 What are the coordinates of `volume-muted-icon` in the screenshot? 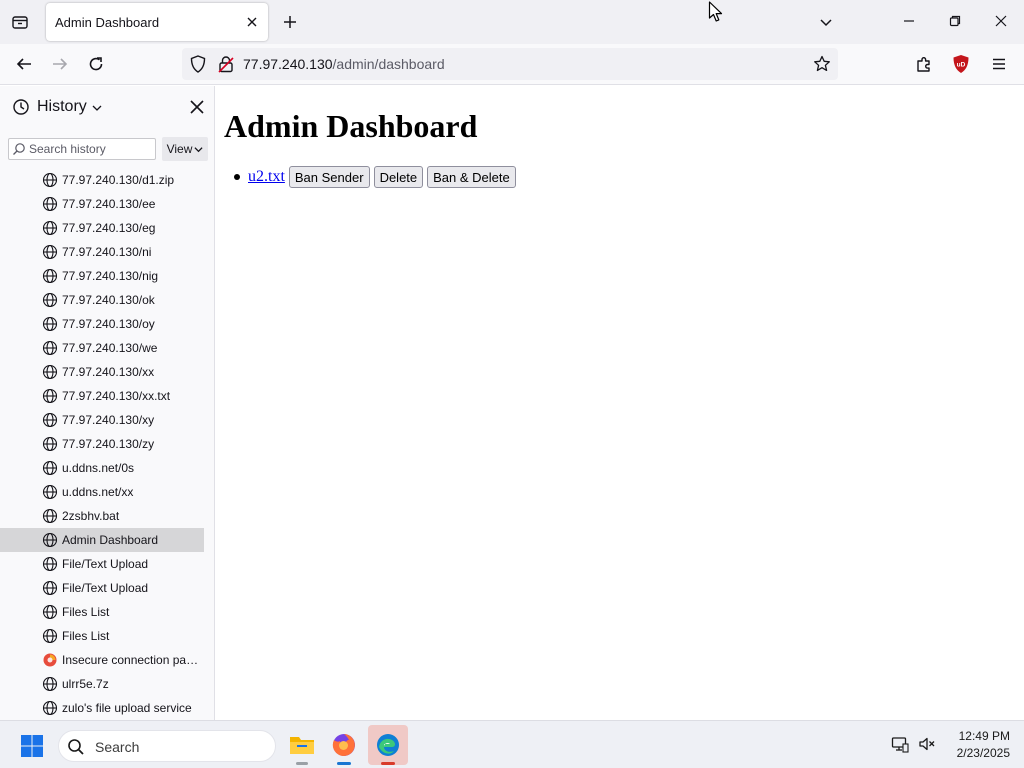 It's located at (927, 744).